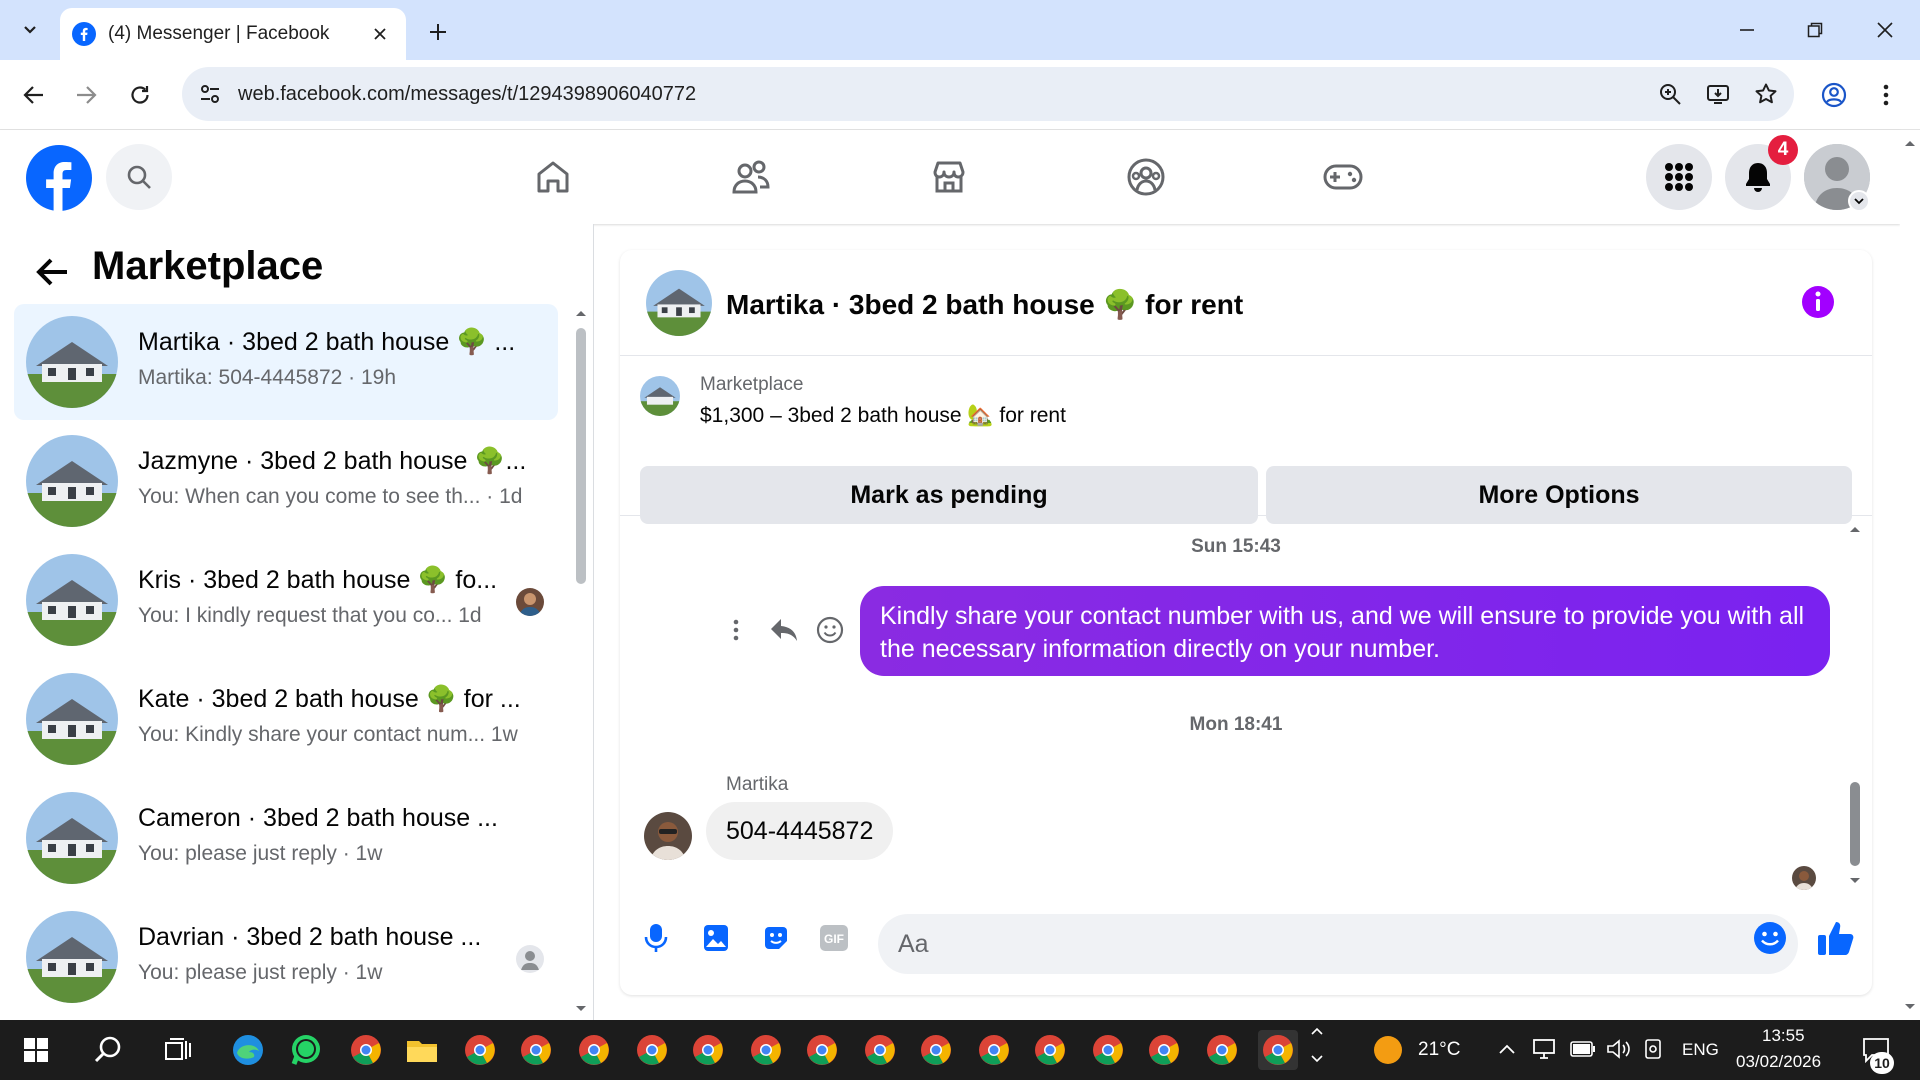  Describe the element at coordinates (830, 630) in the screenshot. I see `react-button` at that location.